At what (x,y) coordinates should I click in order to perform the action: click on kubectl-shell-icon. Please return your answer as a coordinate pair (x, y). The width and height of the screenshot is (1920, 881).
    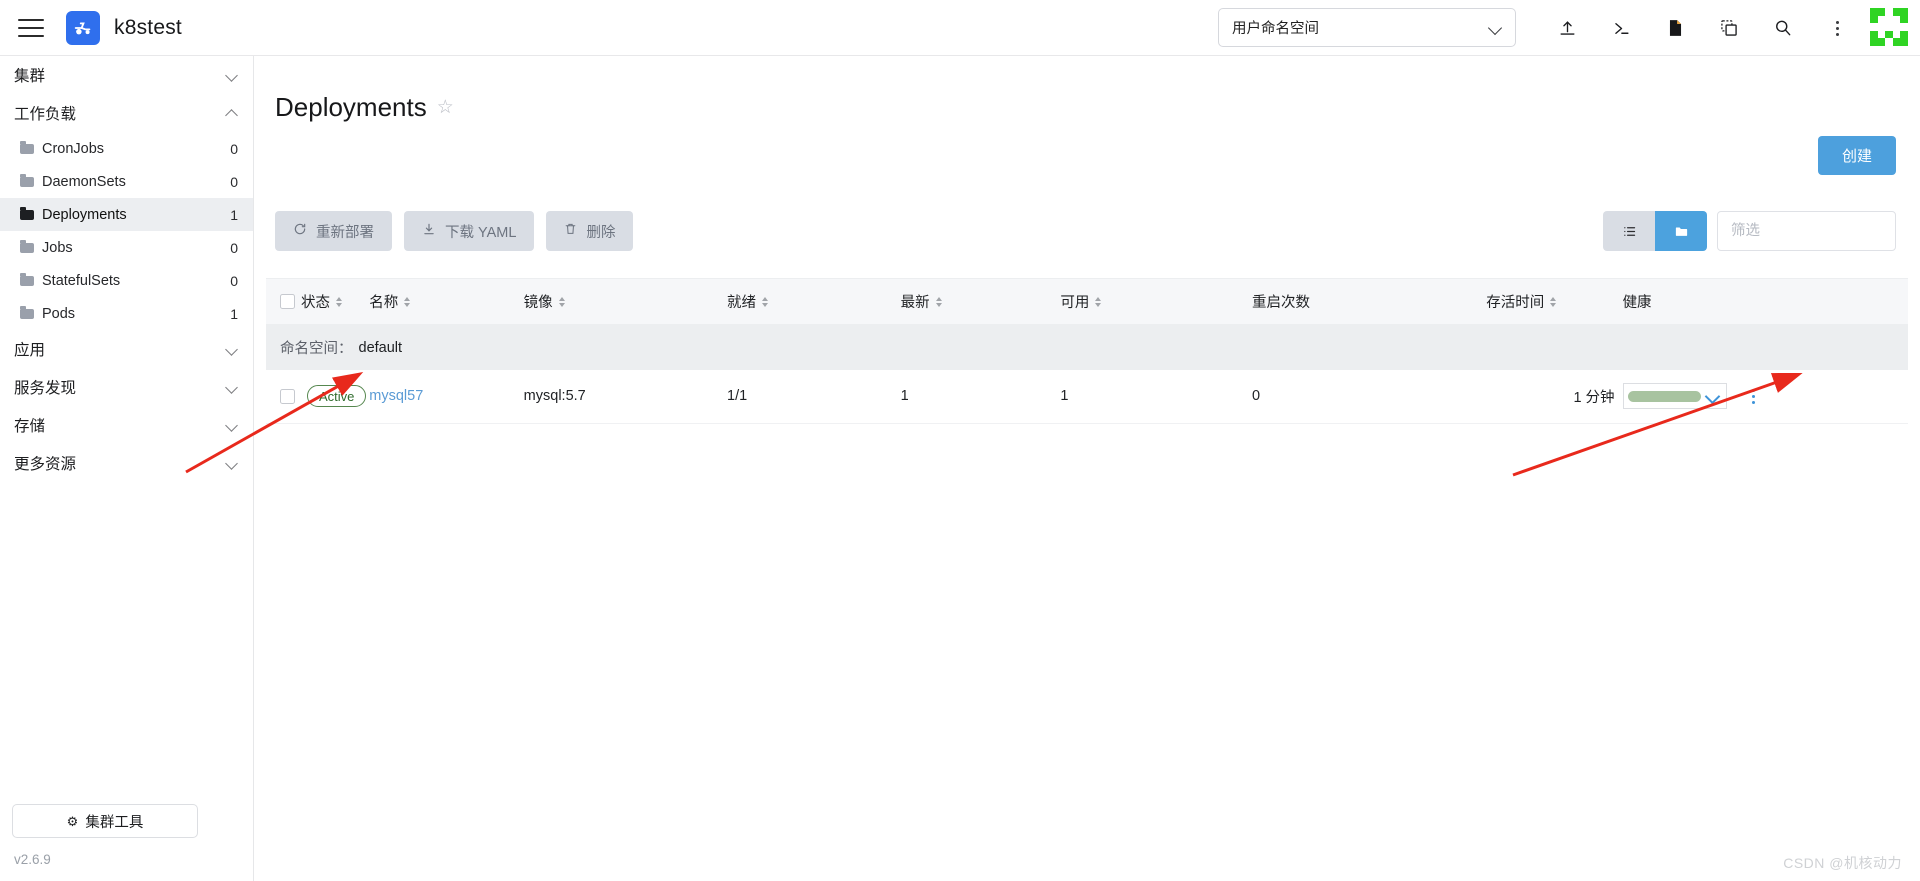
    Looking at the image, I should click on (1621, 28).